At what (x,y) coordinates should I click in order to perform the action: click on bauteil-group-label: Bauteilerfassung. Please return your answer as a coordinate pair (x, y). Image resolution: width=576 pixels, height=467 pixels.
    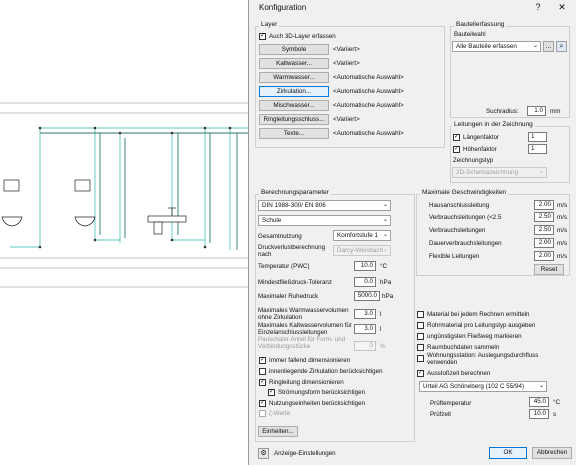
    Looking at the image, I should click on (480, 24).